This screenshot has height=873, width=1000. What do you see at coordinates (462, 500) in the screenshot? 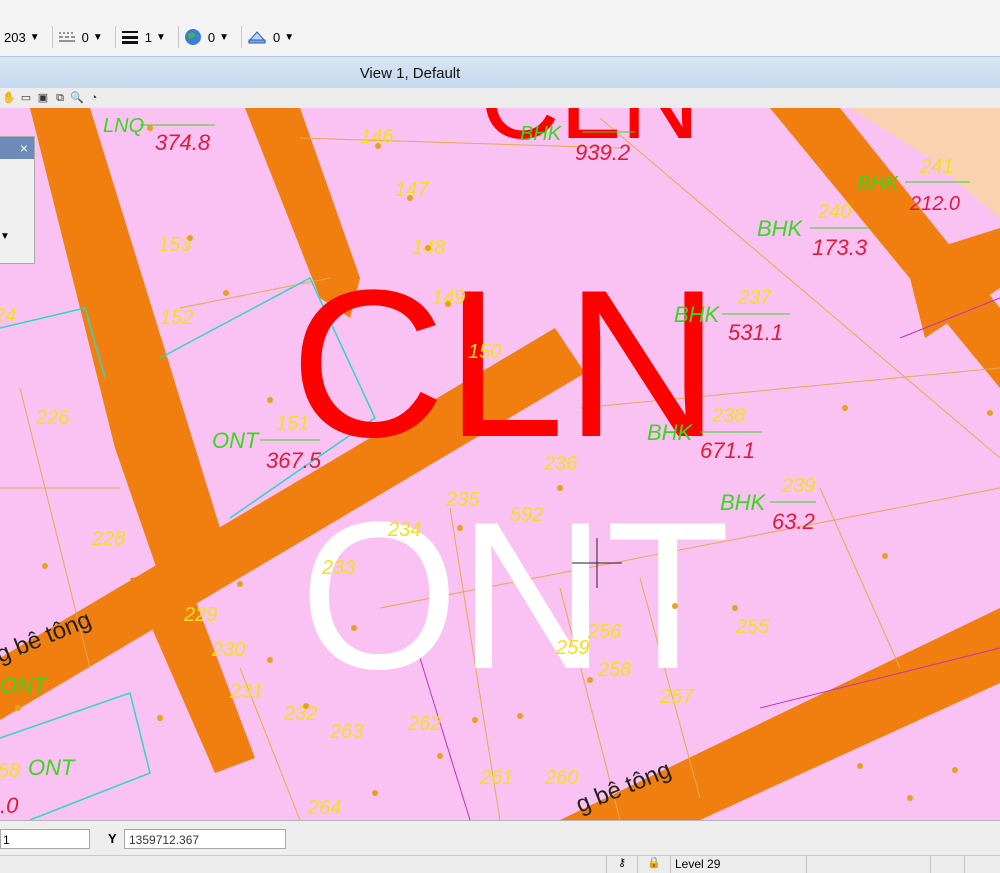
I see `svg-text: 235` at bounding box center [462, 500].